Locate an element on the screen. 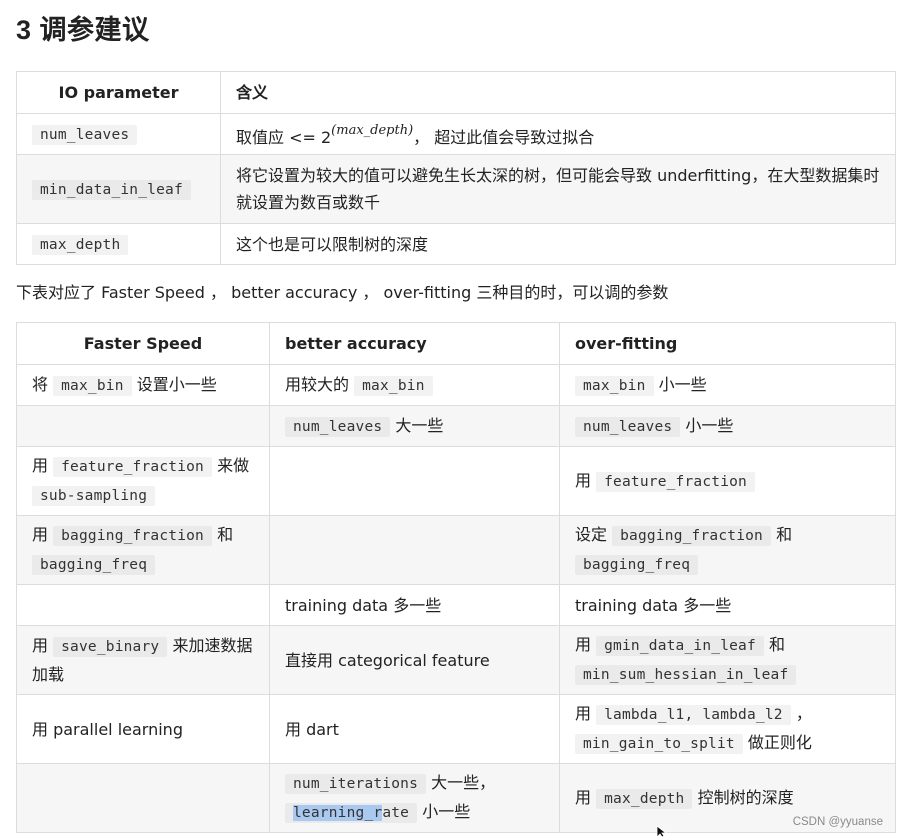  csdn-watermark: CSDN @yyuanse is located at coordinates (837, 822).